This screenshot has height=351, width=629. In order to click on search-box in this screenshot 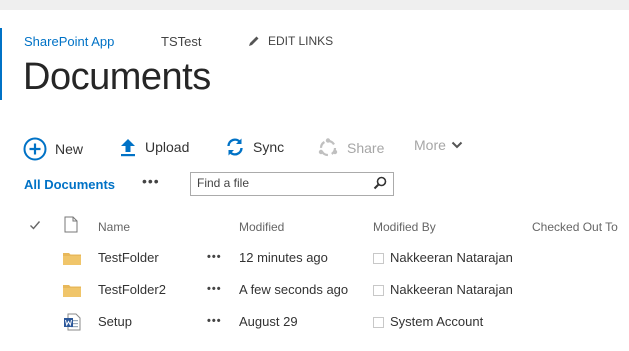, I will do `click(292, 184)`.